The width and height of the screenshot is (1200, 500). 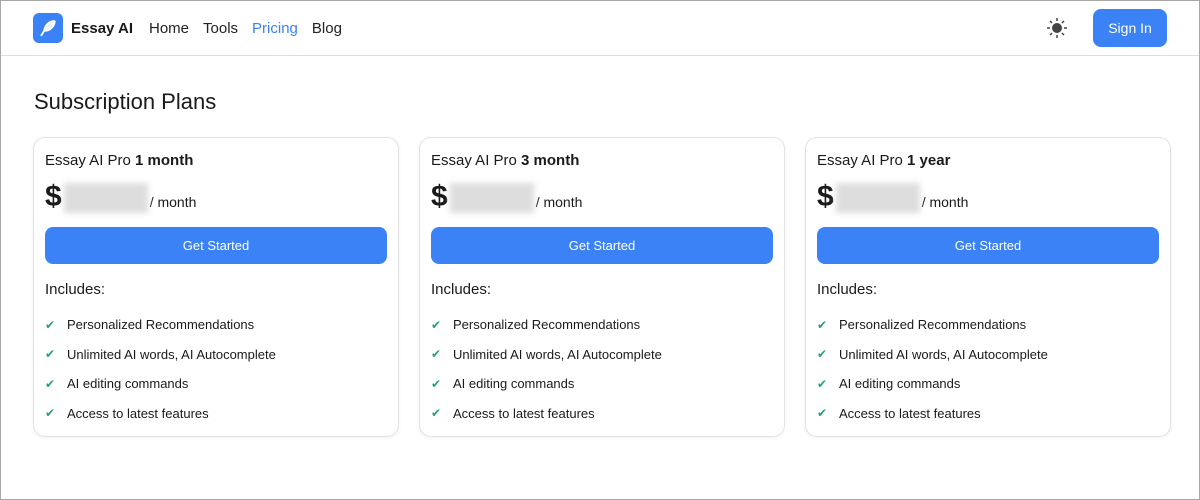 What do you see at coordinates (988, 160) in the screenshot?
I see `plan-title: Essay AI Pro 1 year` at bounding box center [988, 160].